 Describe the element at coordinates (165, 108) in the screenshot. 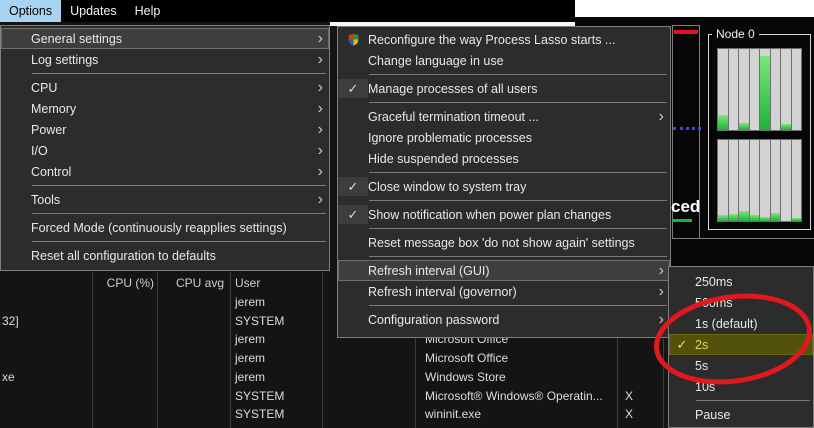

I see `menu-item-memory: Memory ›` at that location.